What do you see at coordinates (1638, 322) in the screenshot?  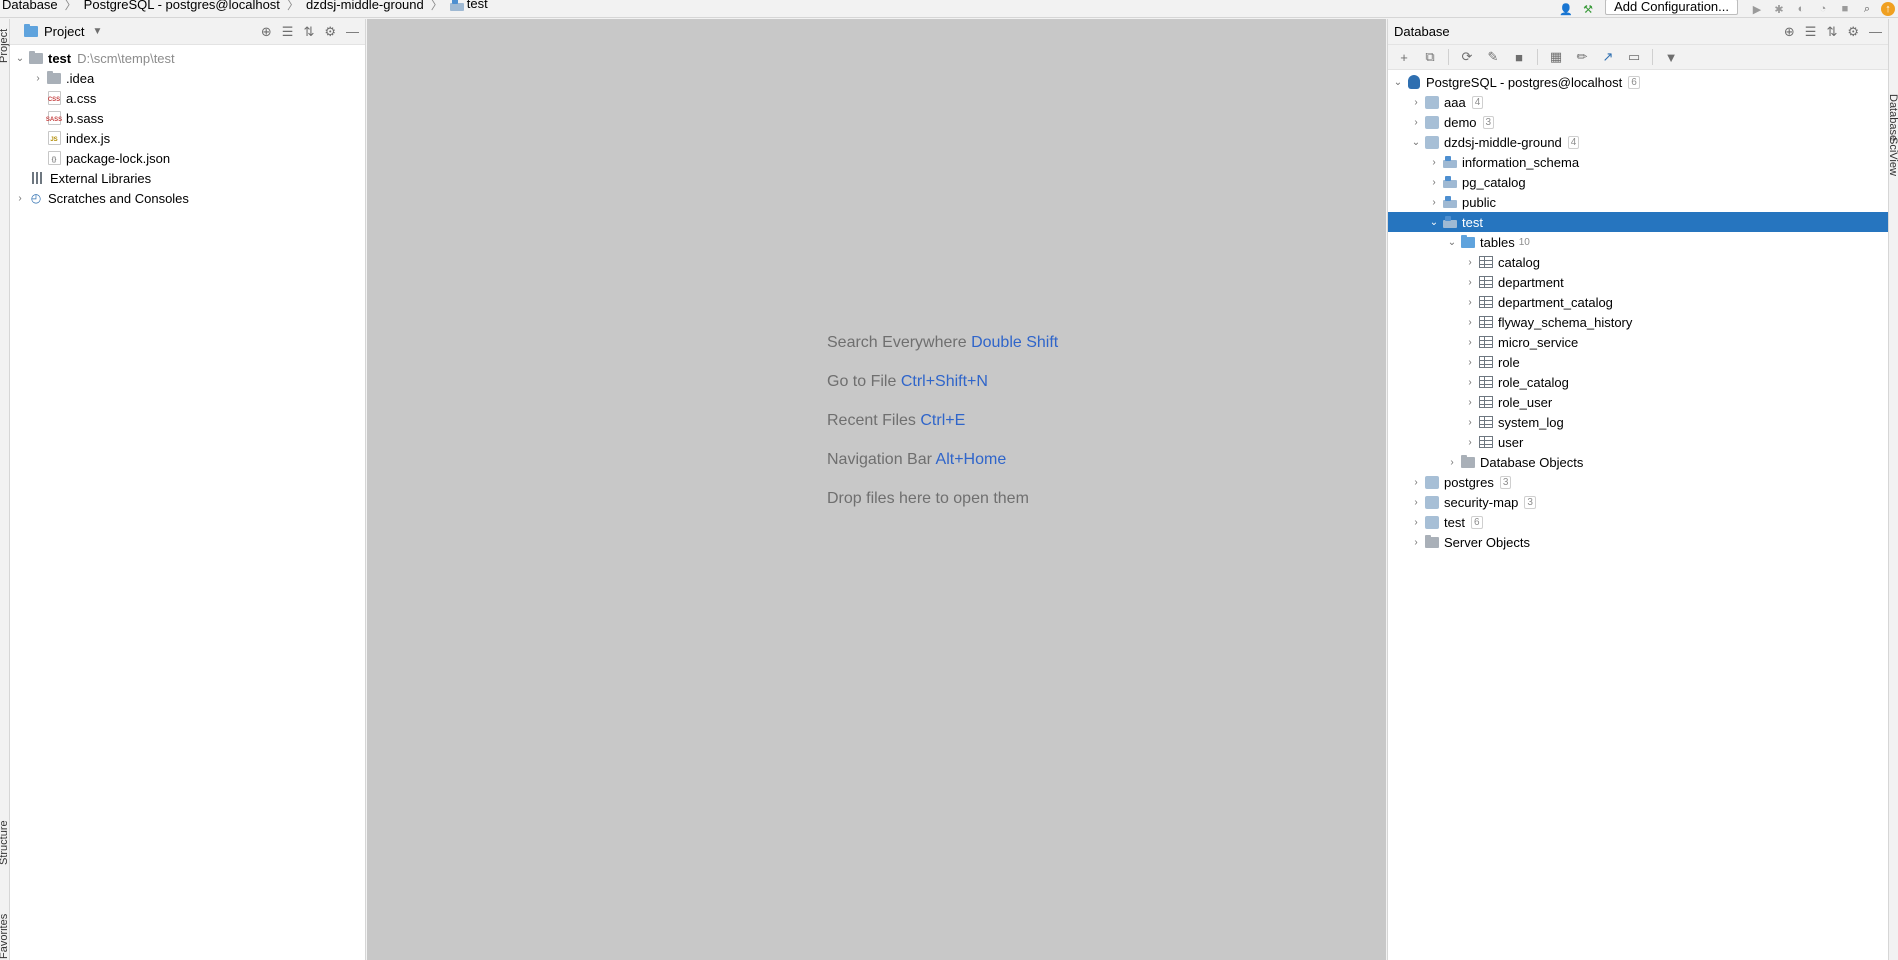 I see `tree-item-table: › flyway_schema_history` at bounding box center [1638, 322].